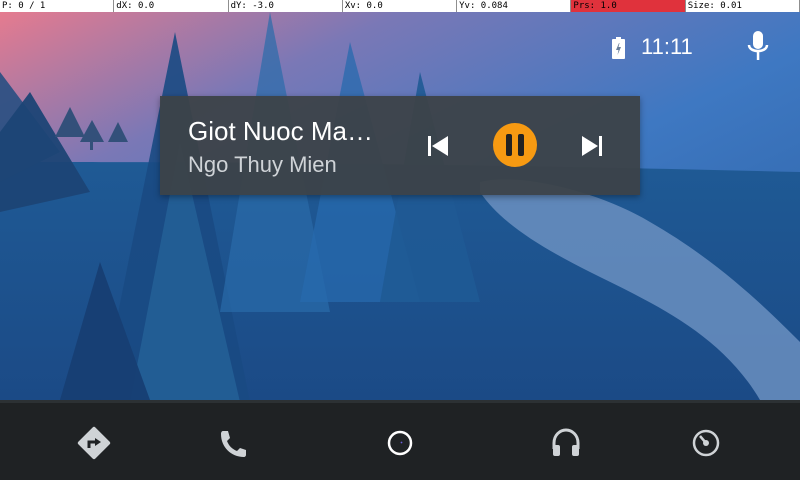  What do you see at coordinates (514, 6) in the screenshot?
I see `velocity-y: Yv: 0.084` at bounding box center [514, 6].